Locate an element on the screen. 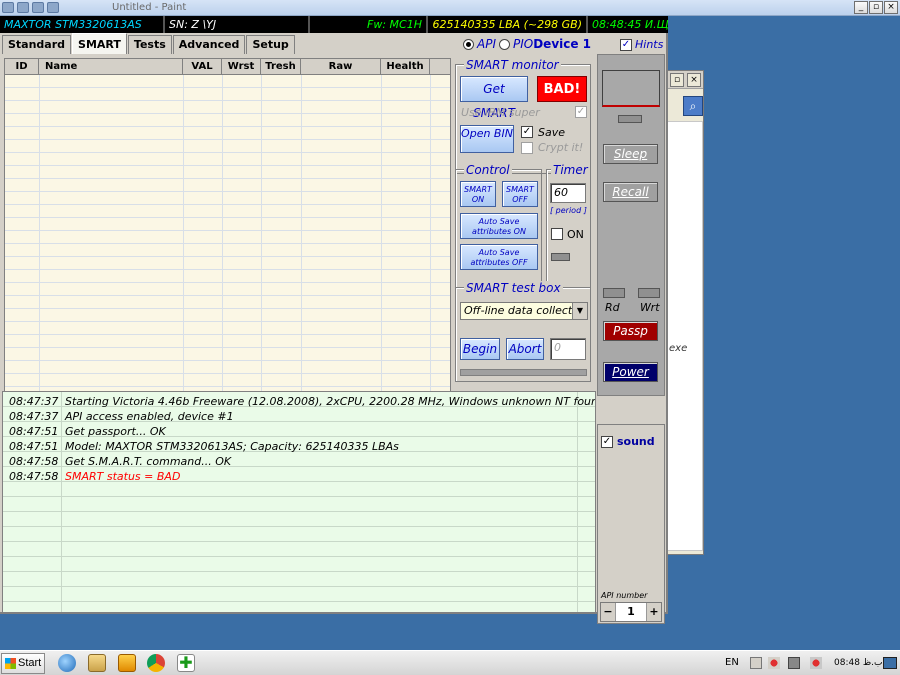  internet-explorer-icon is located at coordinates (67, 663).